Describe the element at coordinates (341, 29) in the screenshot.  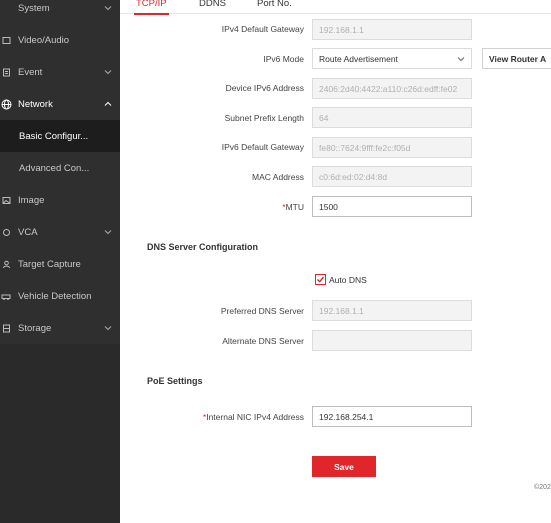
I see `ipv4-gateway-value: 192.168.1.1` at that location.